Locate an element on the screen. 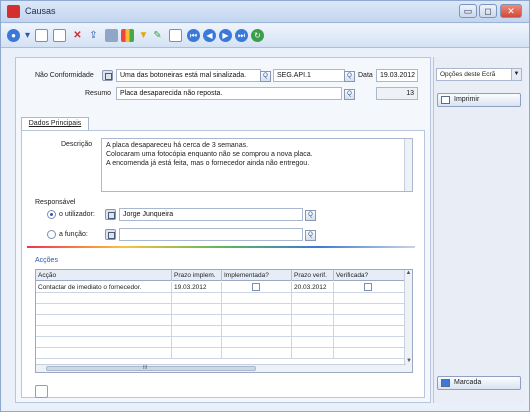 Image resolution: width=530 pixels, height=412 pixels. nav-prev-icon: ◀ is located at coordinates (209, 35).